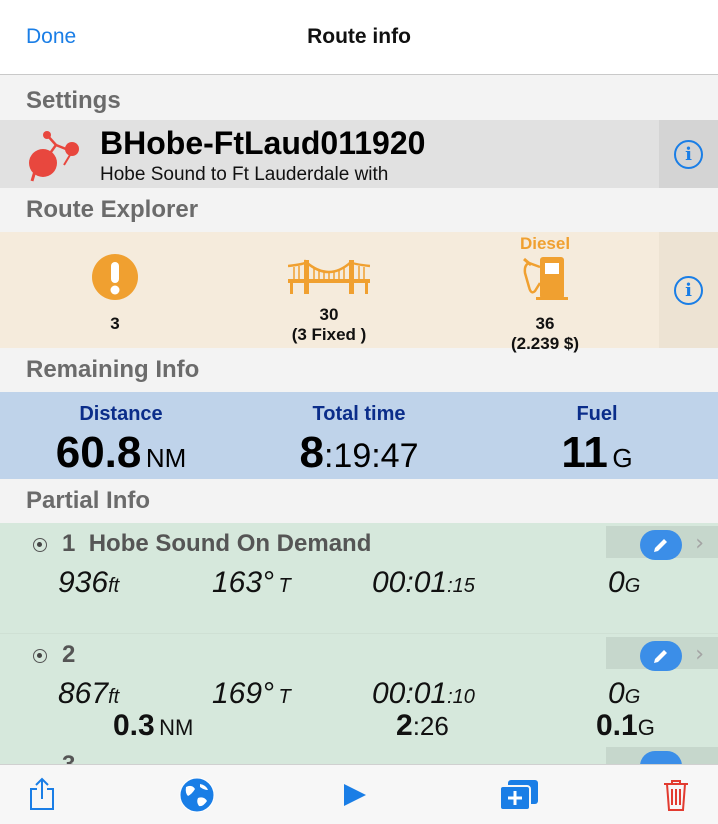 This screenshot has width=718, height=824. What do you see at coordinates (359, 370) in the screenshot?
I see `remaining-info-section-header: Remaining Info` at bounding box center [359, 370].